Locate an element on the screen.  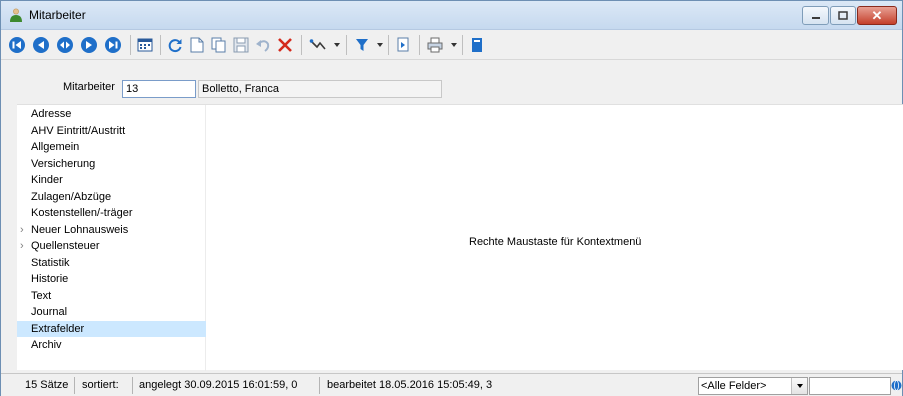
window-title: Mitarbeiter is located at coordinates (57, 15).